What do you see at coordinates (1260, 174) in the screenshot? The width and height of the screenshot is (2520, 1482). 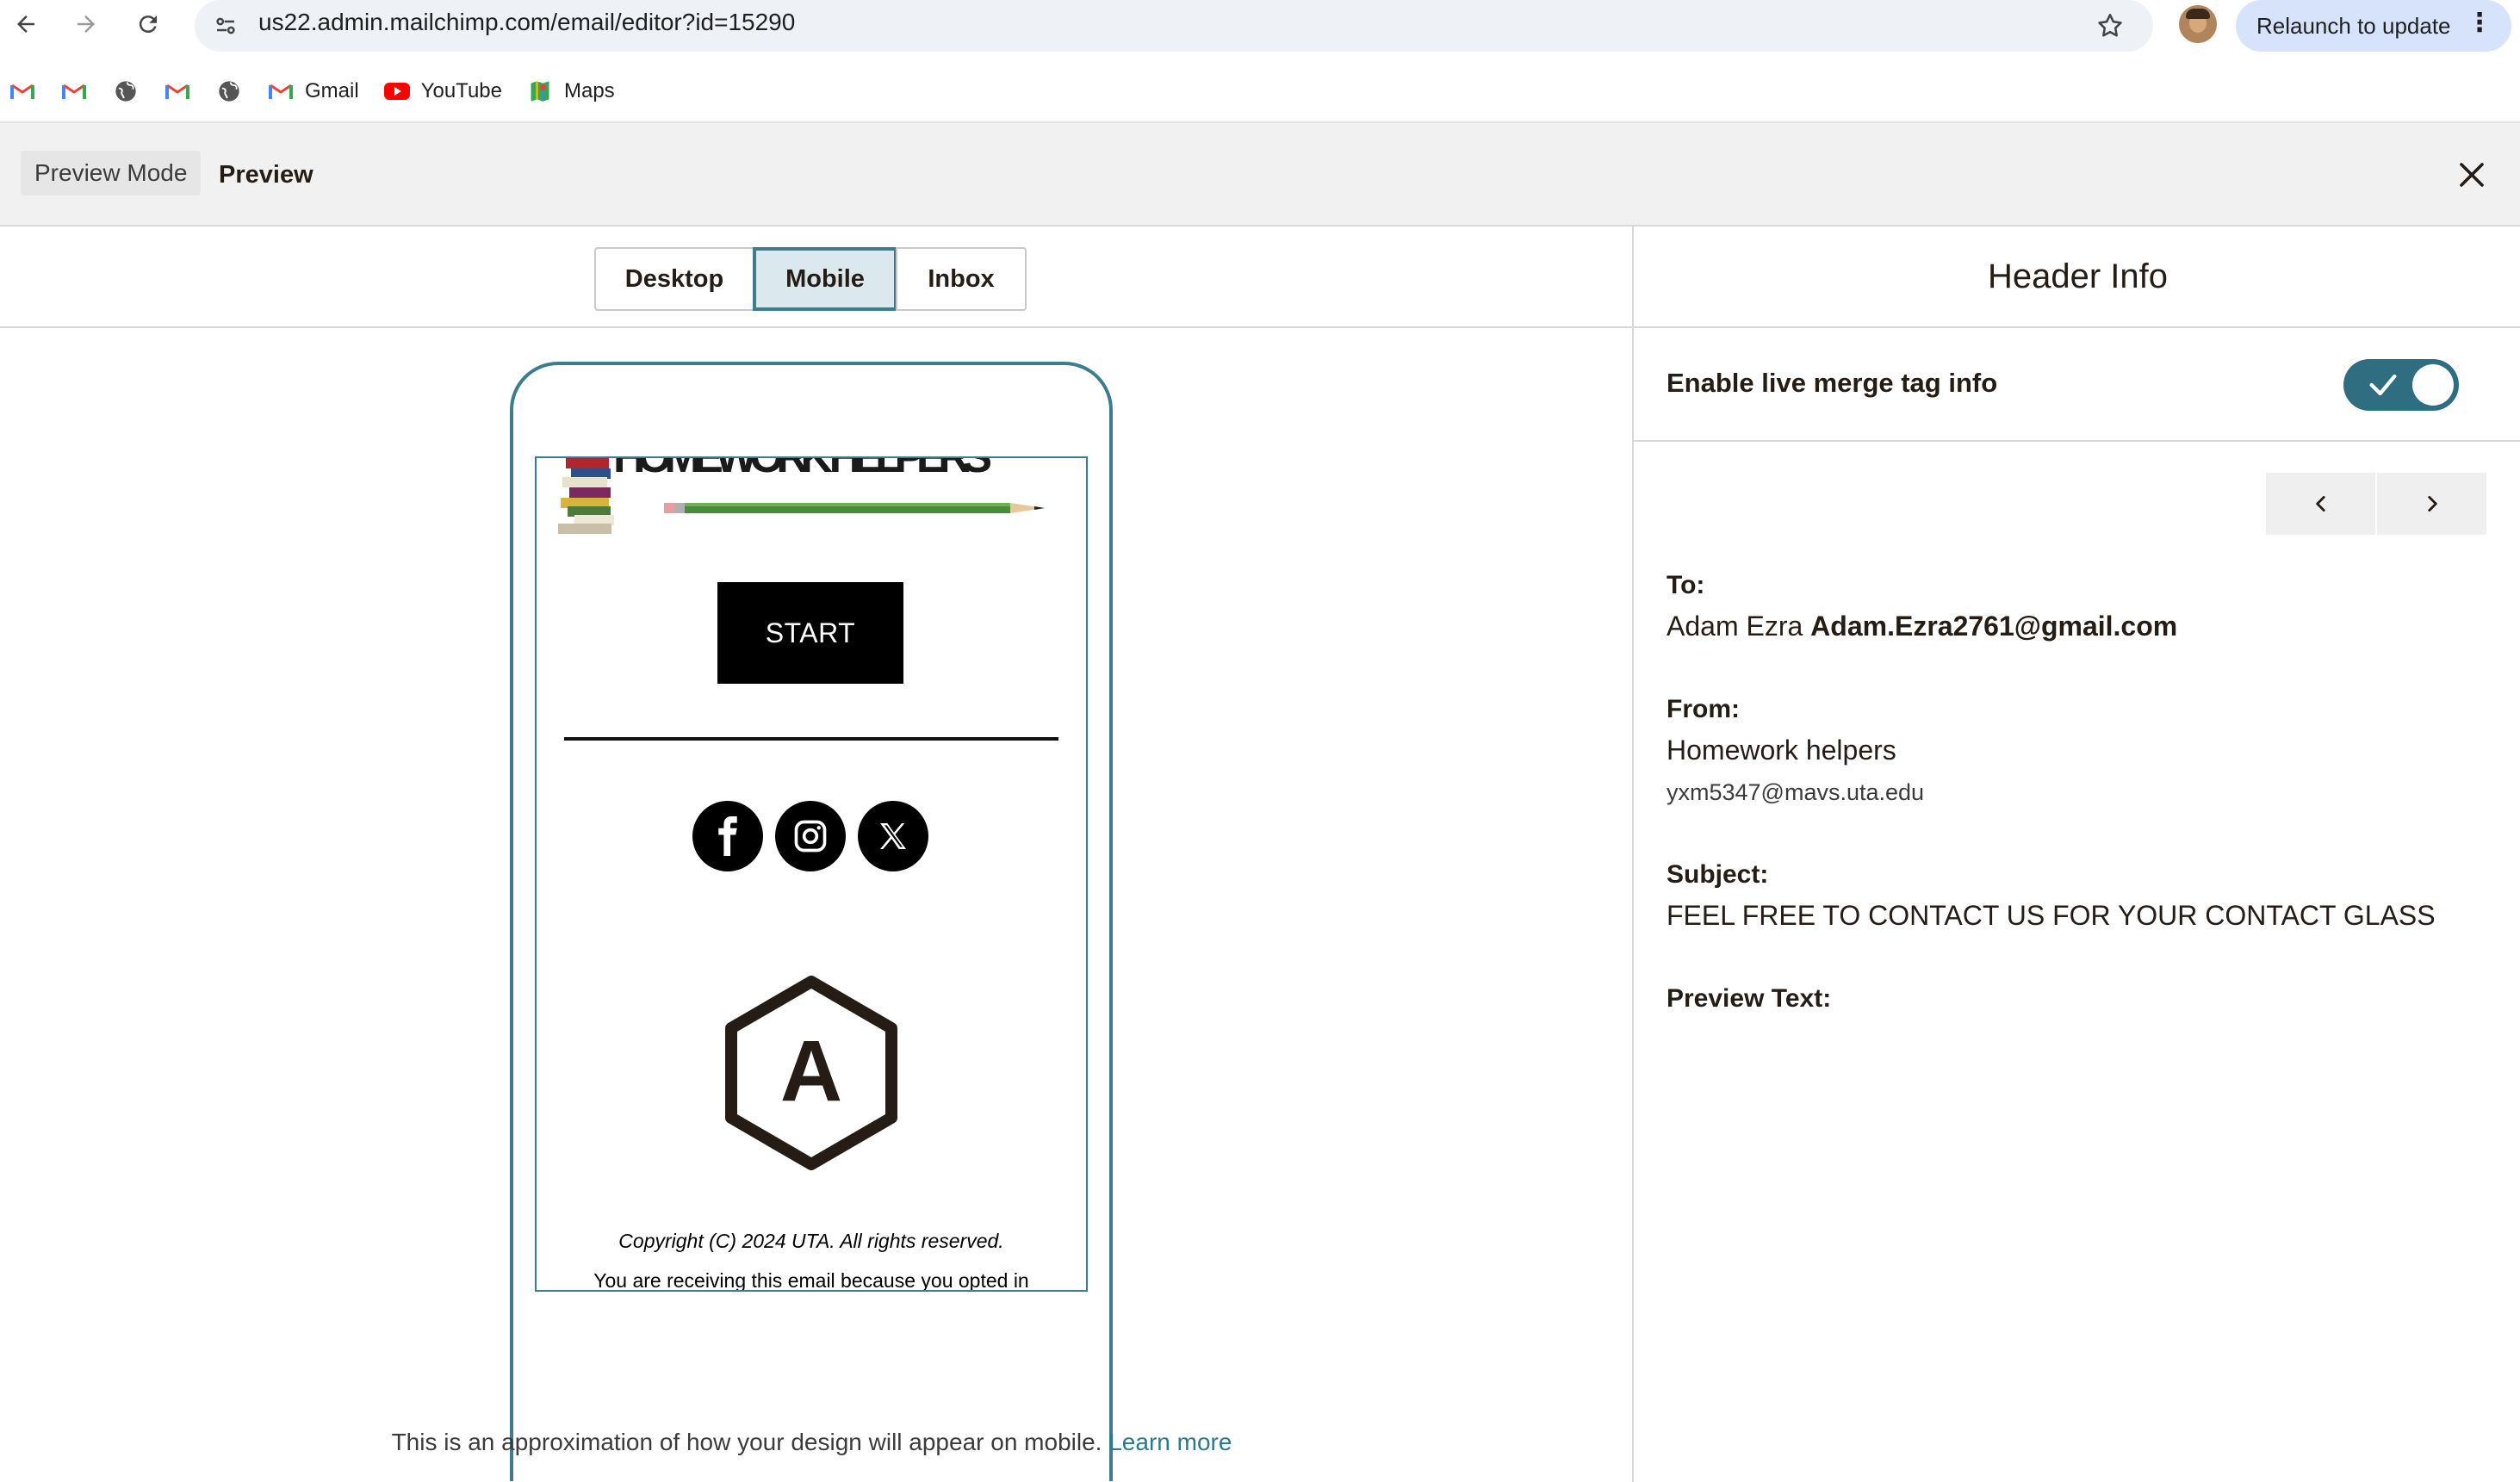 I see `preview-header: Preview Mode Preview` at bounding box center [1260, 174].